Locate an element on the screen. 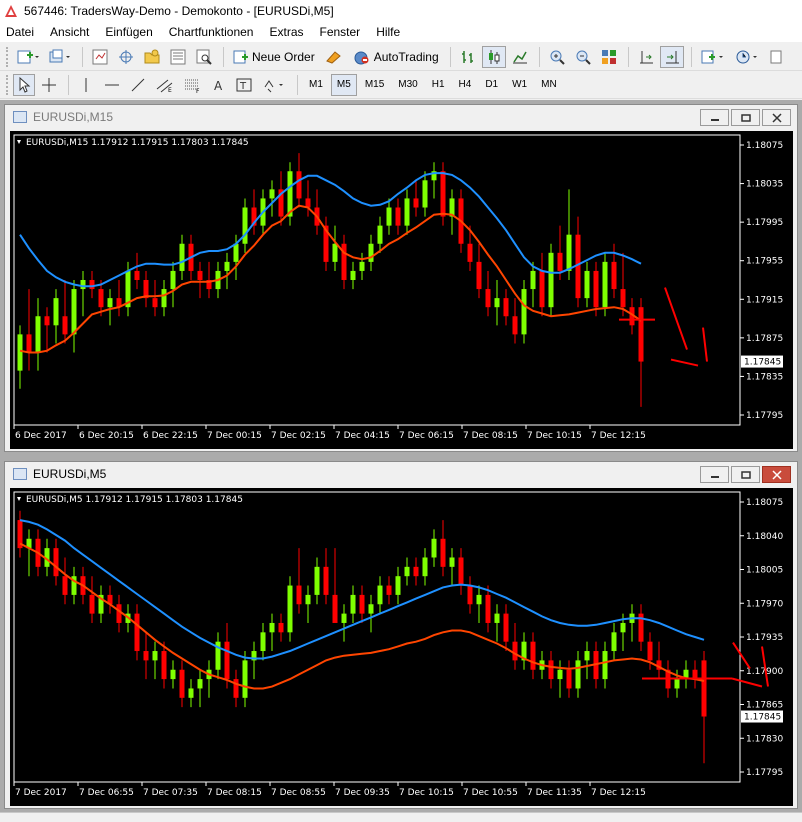 This screenshot has width=802, height=822. timeframe-w1: W1 is located at coordinates (519, 85).